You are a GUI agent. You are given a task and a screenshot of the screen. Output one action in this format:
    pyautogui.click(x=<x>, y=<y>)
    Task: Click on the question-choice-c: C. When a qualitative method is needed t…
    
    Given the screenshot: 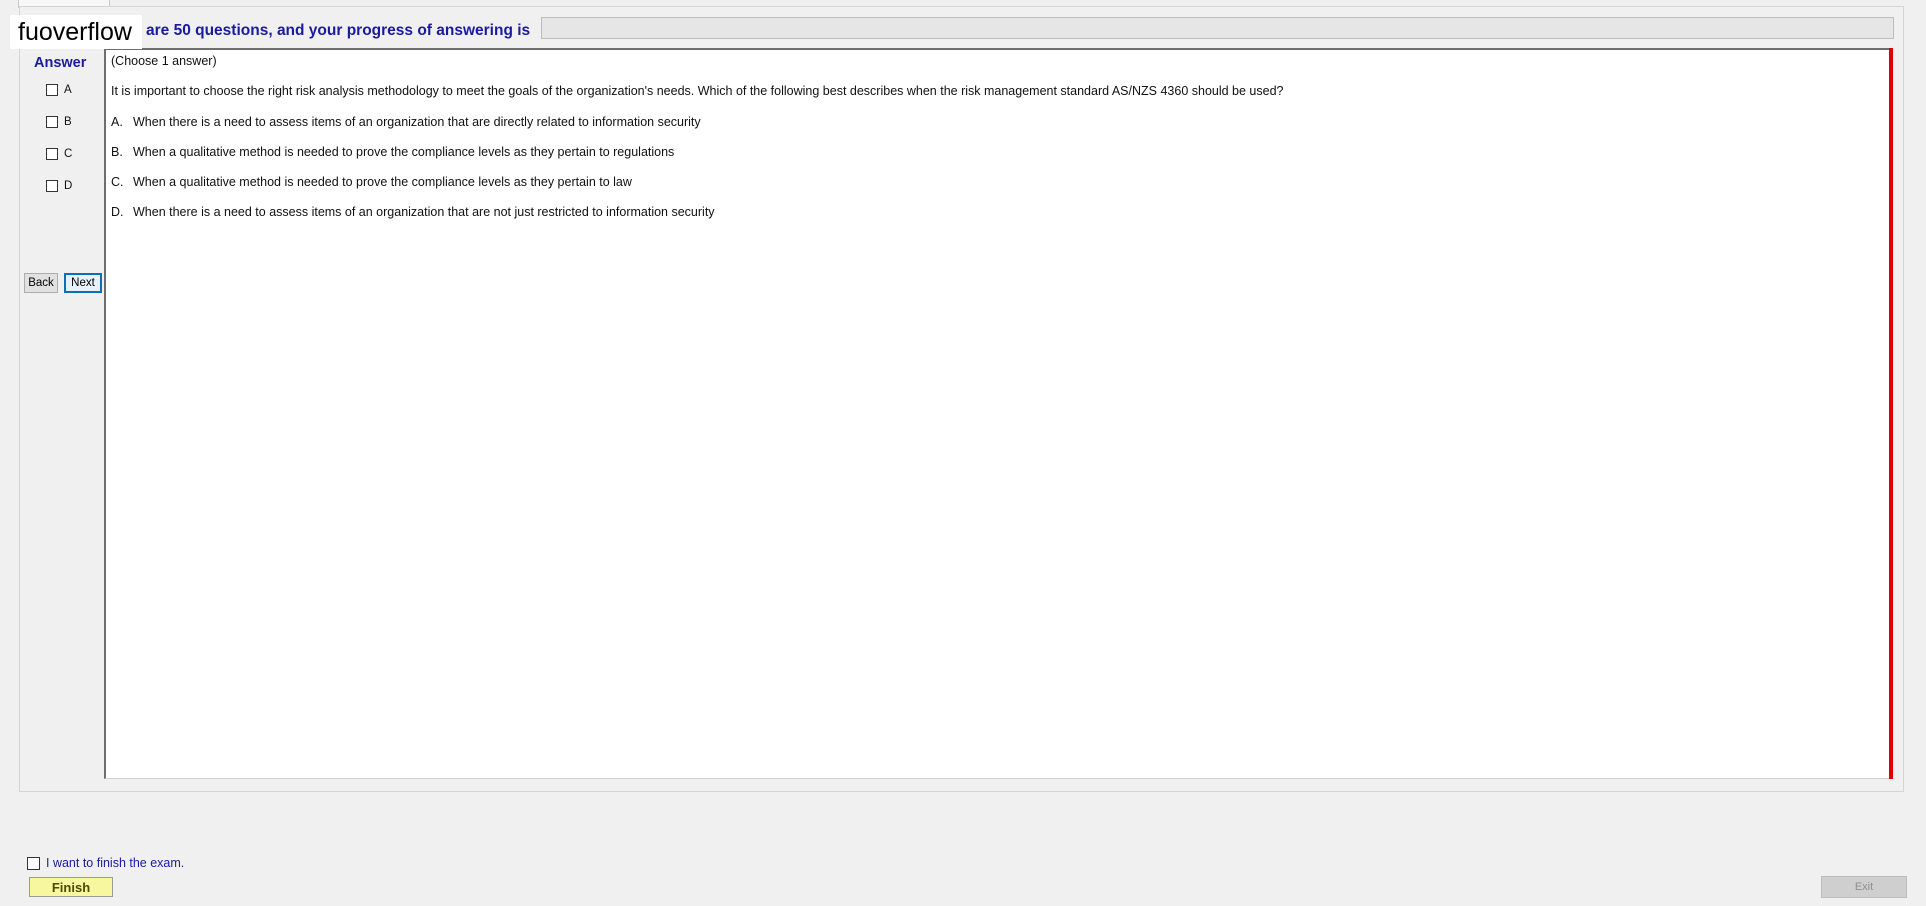 What is the action you would take?
    pyautogui.click(x=371, y=182)
    